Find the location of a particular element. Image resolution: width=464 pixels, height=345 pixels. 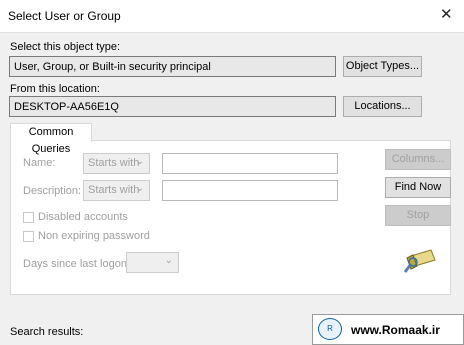

disabled-accounts-label: Disabled accounts is located at coordinates (83, 217).